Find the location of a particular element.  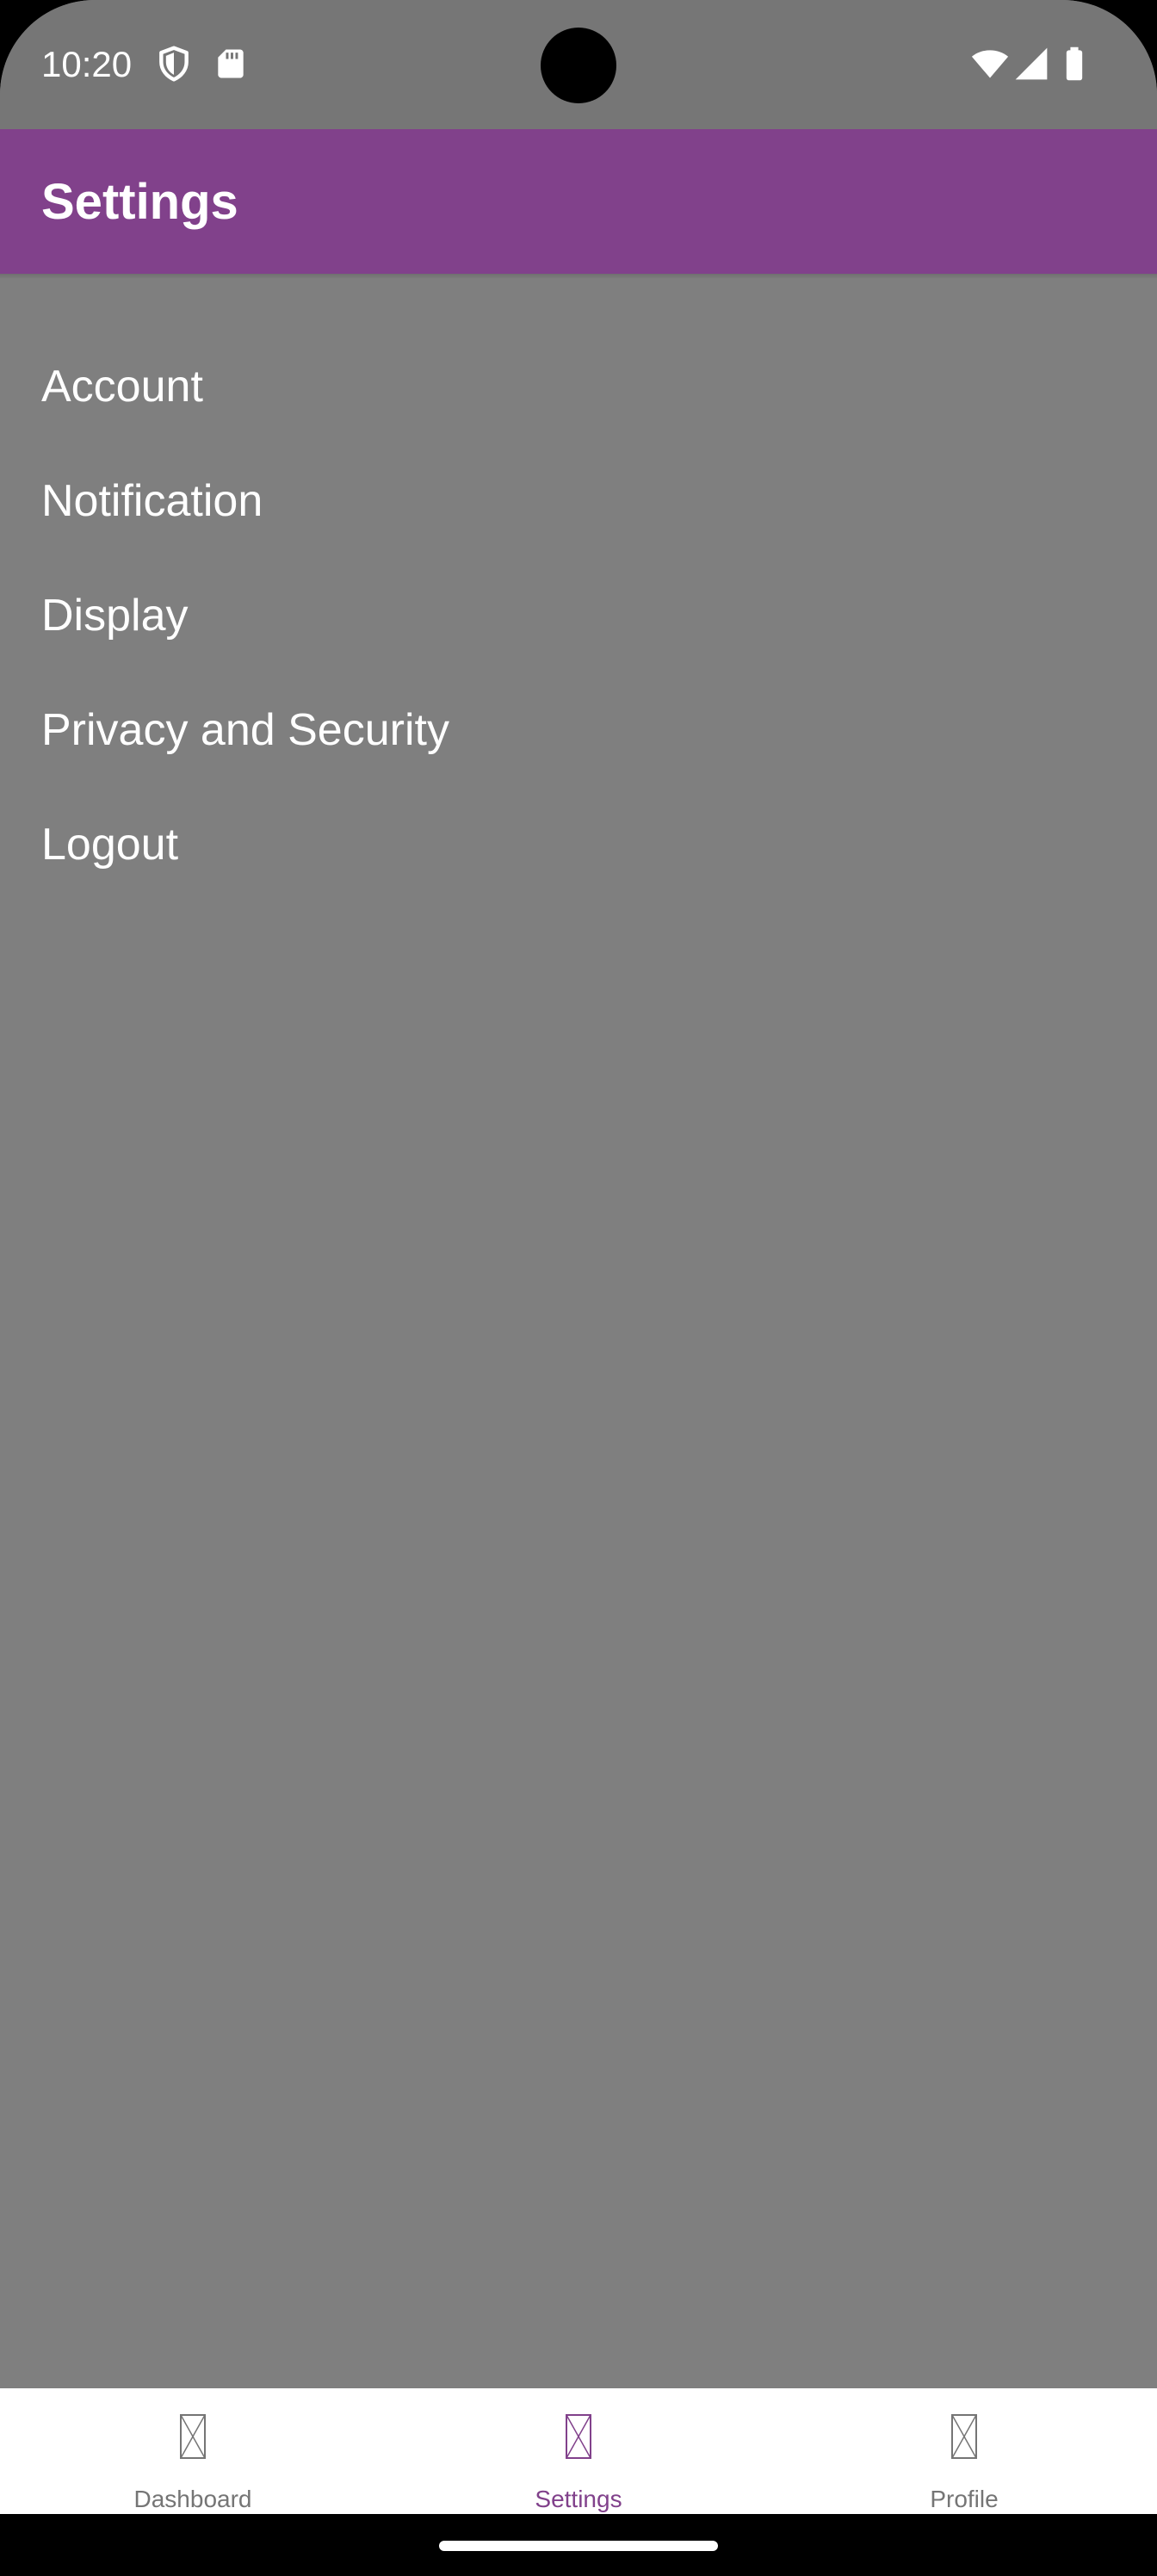

nav-item-settings: Settings is located at coordinates (579, 2451).